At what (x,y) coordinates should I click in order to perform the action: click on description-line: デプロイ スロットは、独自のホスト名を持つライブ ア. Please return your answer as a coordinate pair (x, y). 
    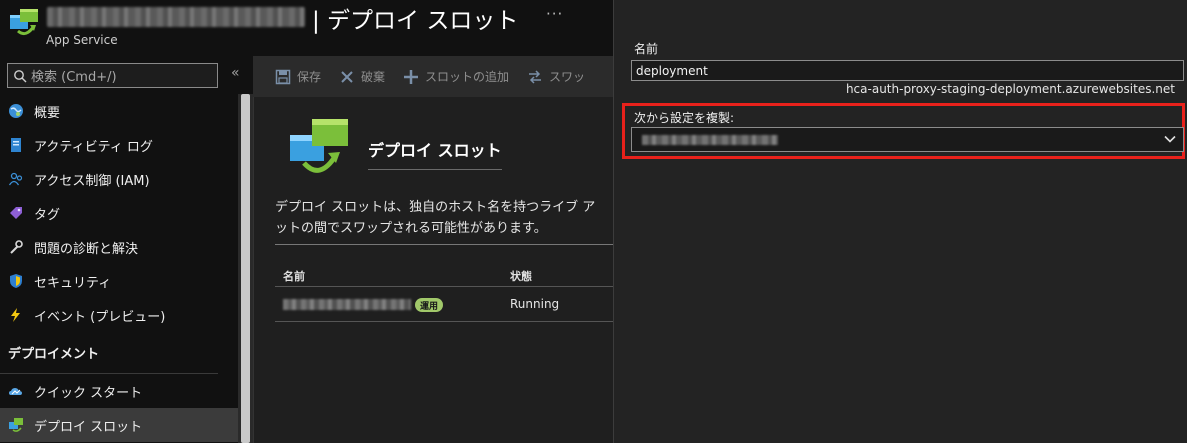
    Looking at the image, I should click on (435, 207).